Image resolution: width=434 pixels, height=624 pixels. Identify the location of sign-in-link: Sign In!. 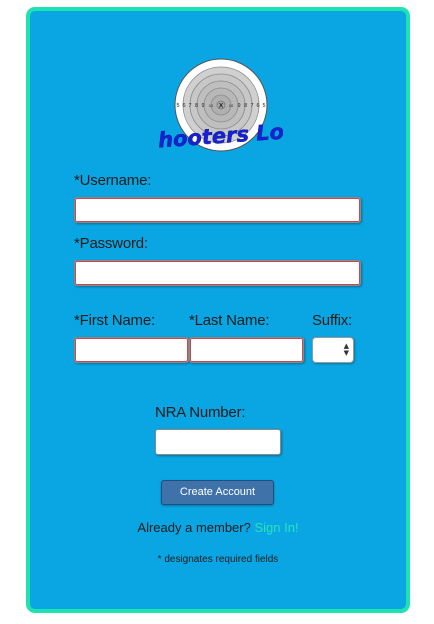
(276, 527).